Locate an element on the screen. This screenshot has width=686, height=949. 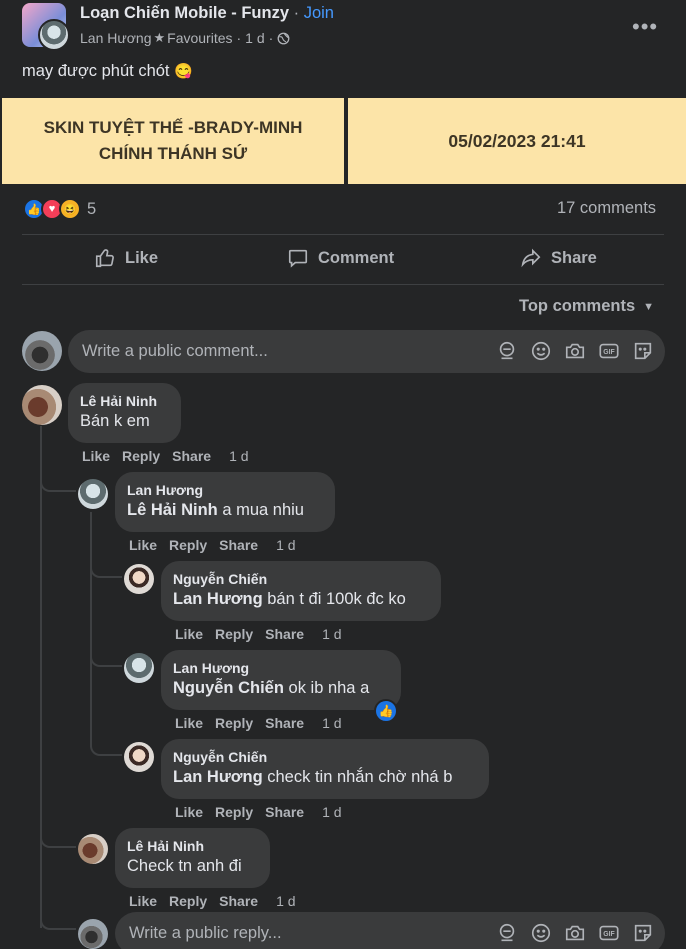
mention-tag: Nguyễn Chiến is located at coordinates (228, 688).